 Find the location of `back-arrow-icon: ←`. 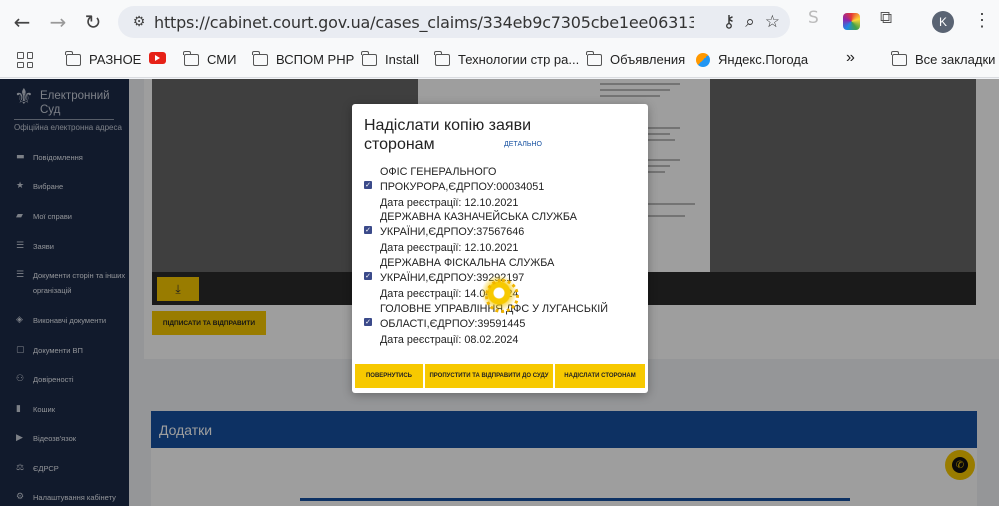

back-arrow-icon: ← is located at coordinates (22, 22).